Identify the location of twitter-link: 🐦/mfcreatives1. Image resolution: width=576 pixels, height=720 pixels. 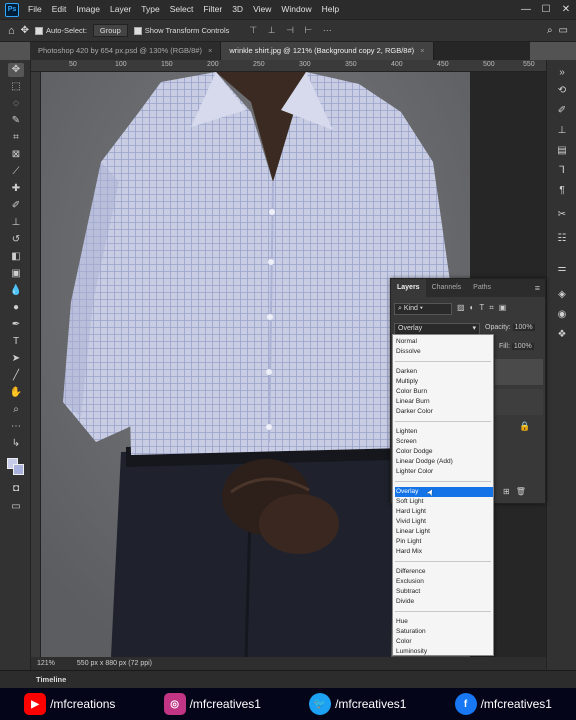
(357, 704).